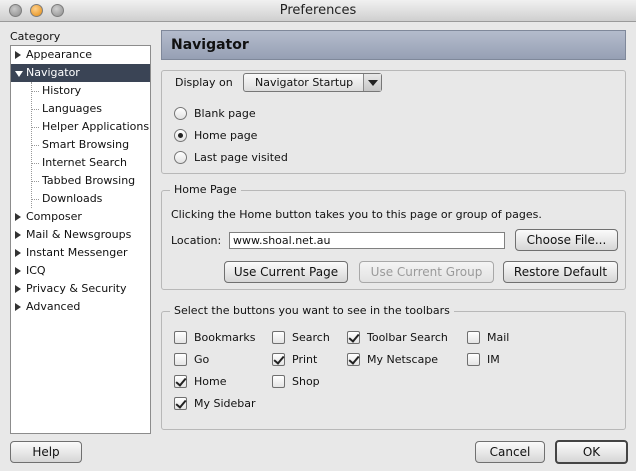 This screenshot has width=636, height=471. Describe the element at coordinates (278, 337) in the screenshot. I see `checkbox-search` at that location.